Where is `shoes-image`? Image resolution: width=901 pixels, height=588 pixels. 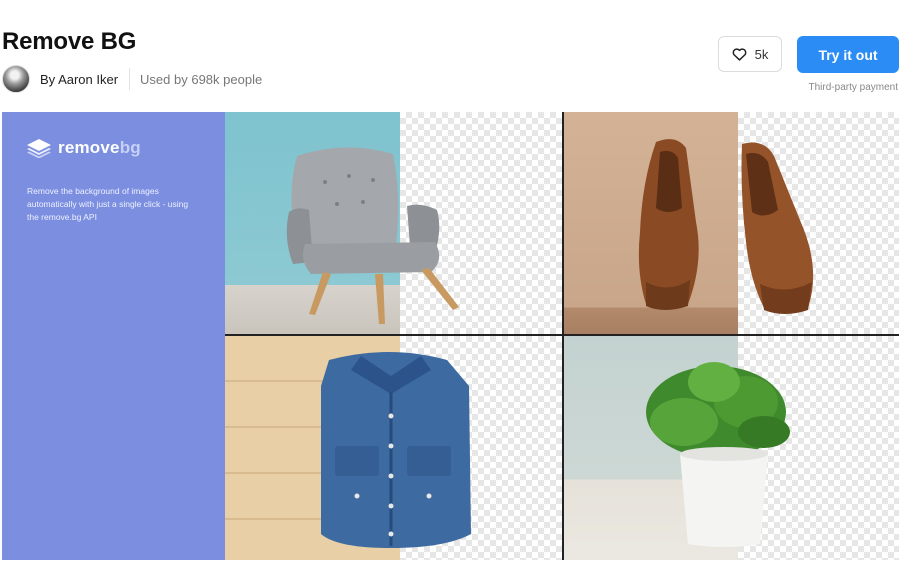 shoes-image is located at coordinates (731, 223).